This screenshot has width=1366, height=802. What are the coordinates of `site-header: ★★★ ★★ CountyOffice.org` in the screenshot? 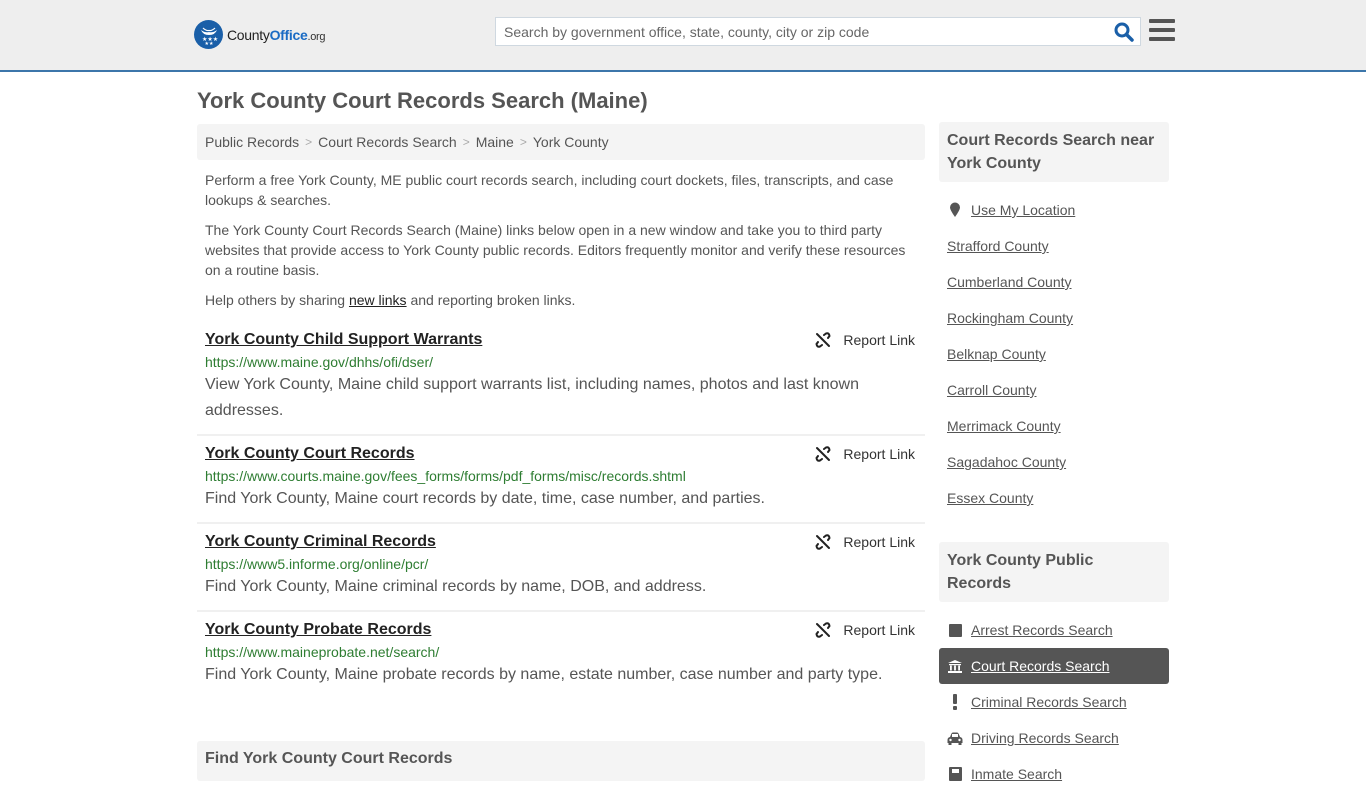 It's located at (683, 36).